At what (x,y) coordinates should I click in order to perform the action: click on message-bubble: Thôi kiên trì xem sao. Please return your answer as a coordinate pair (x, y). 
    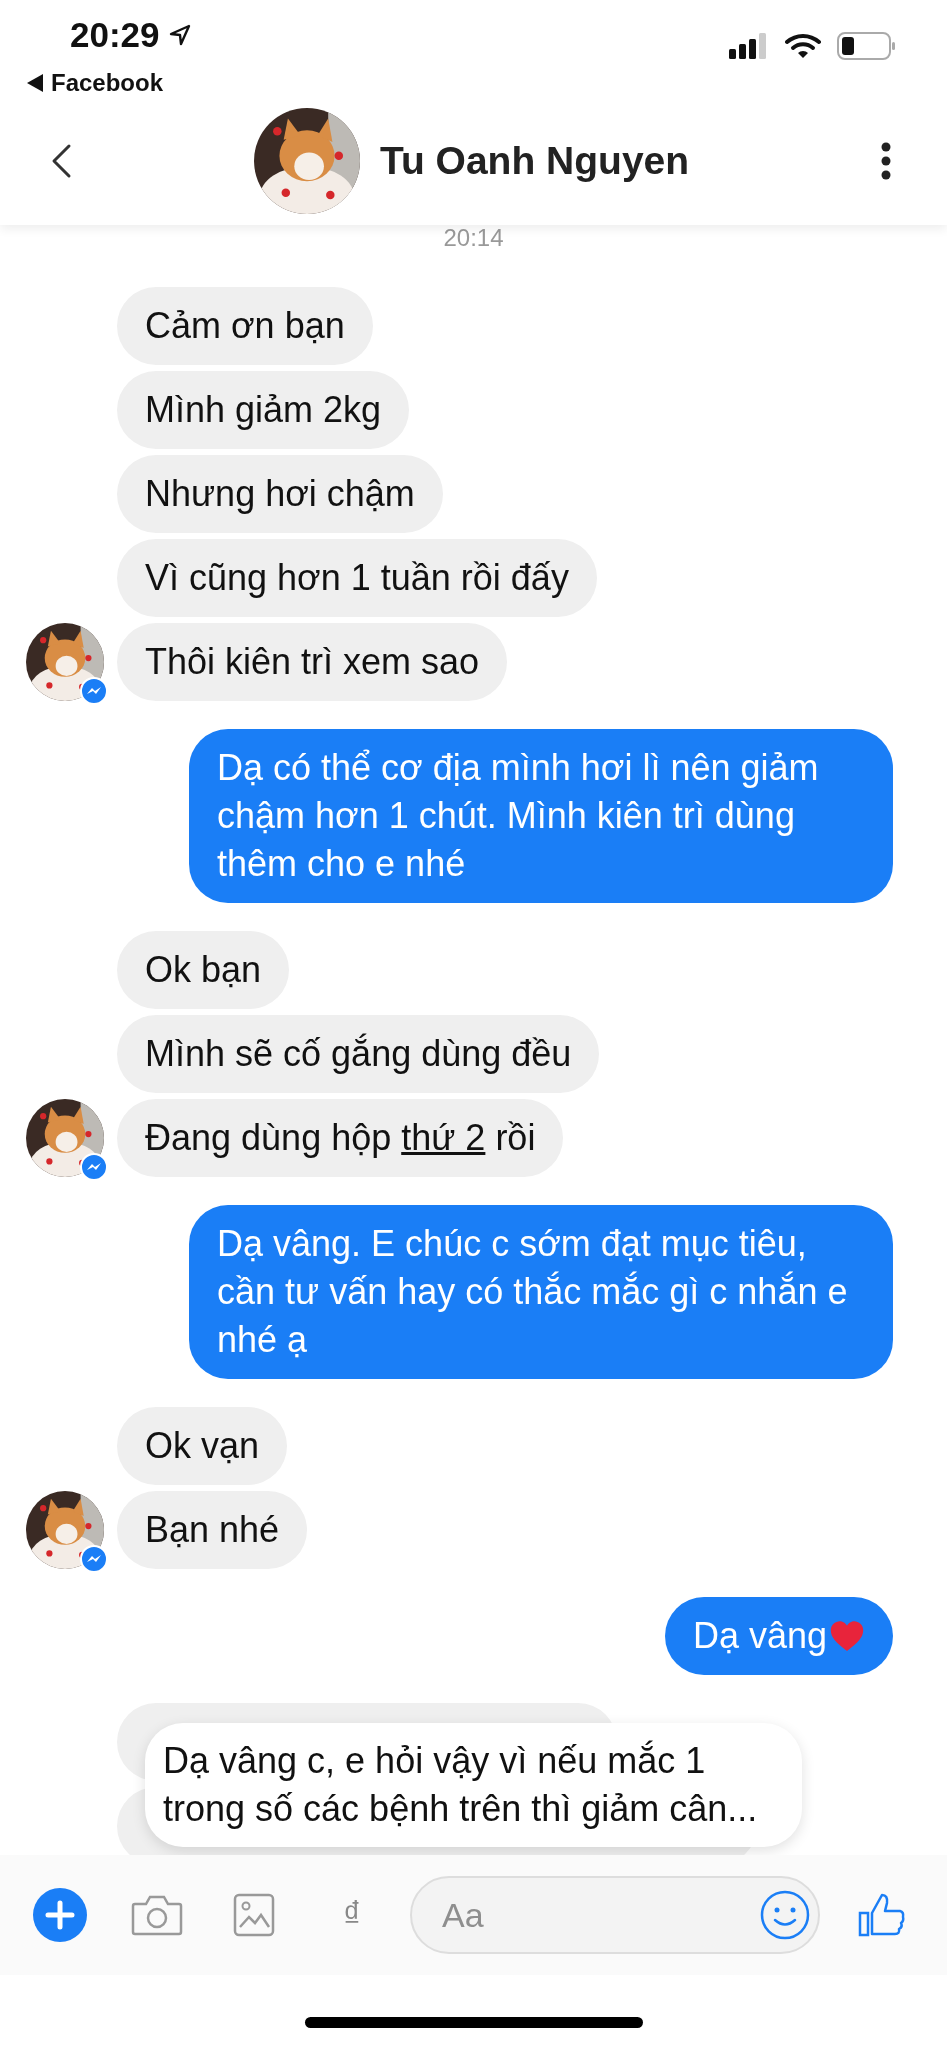
    Looking at the image, I should click on (312, 662).